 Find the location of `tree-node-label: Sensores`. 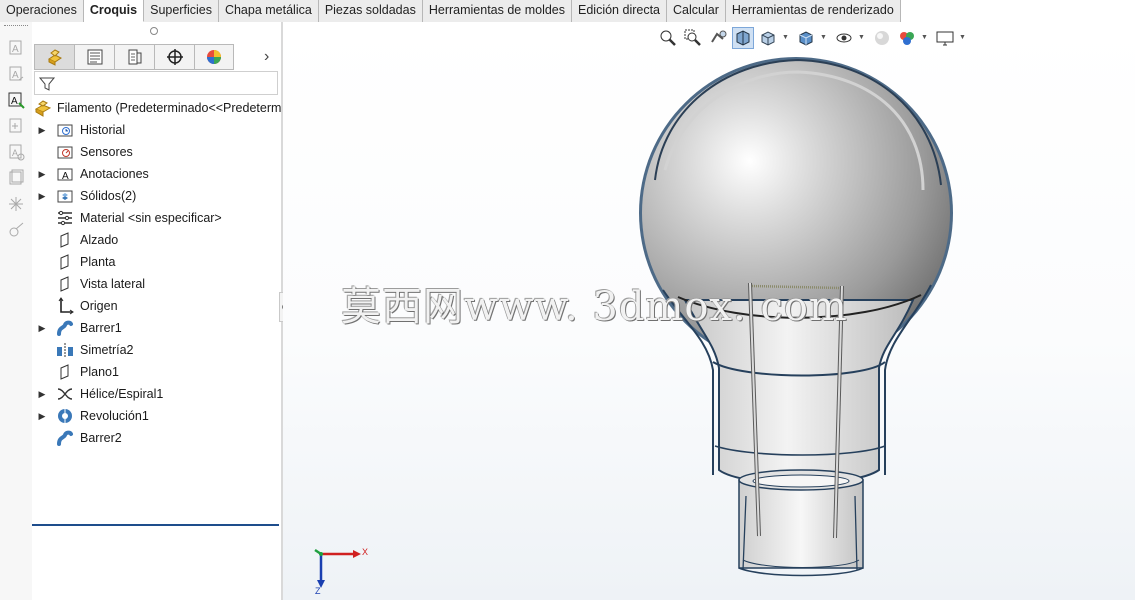

tree-node-label: Sensores is located at coordinates (106, 152).